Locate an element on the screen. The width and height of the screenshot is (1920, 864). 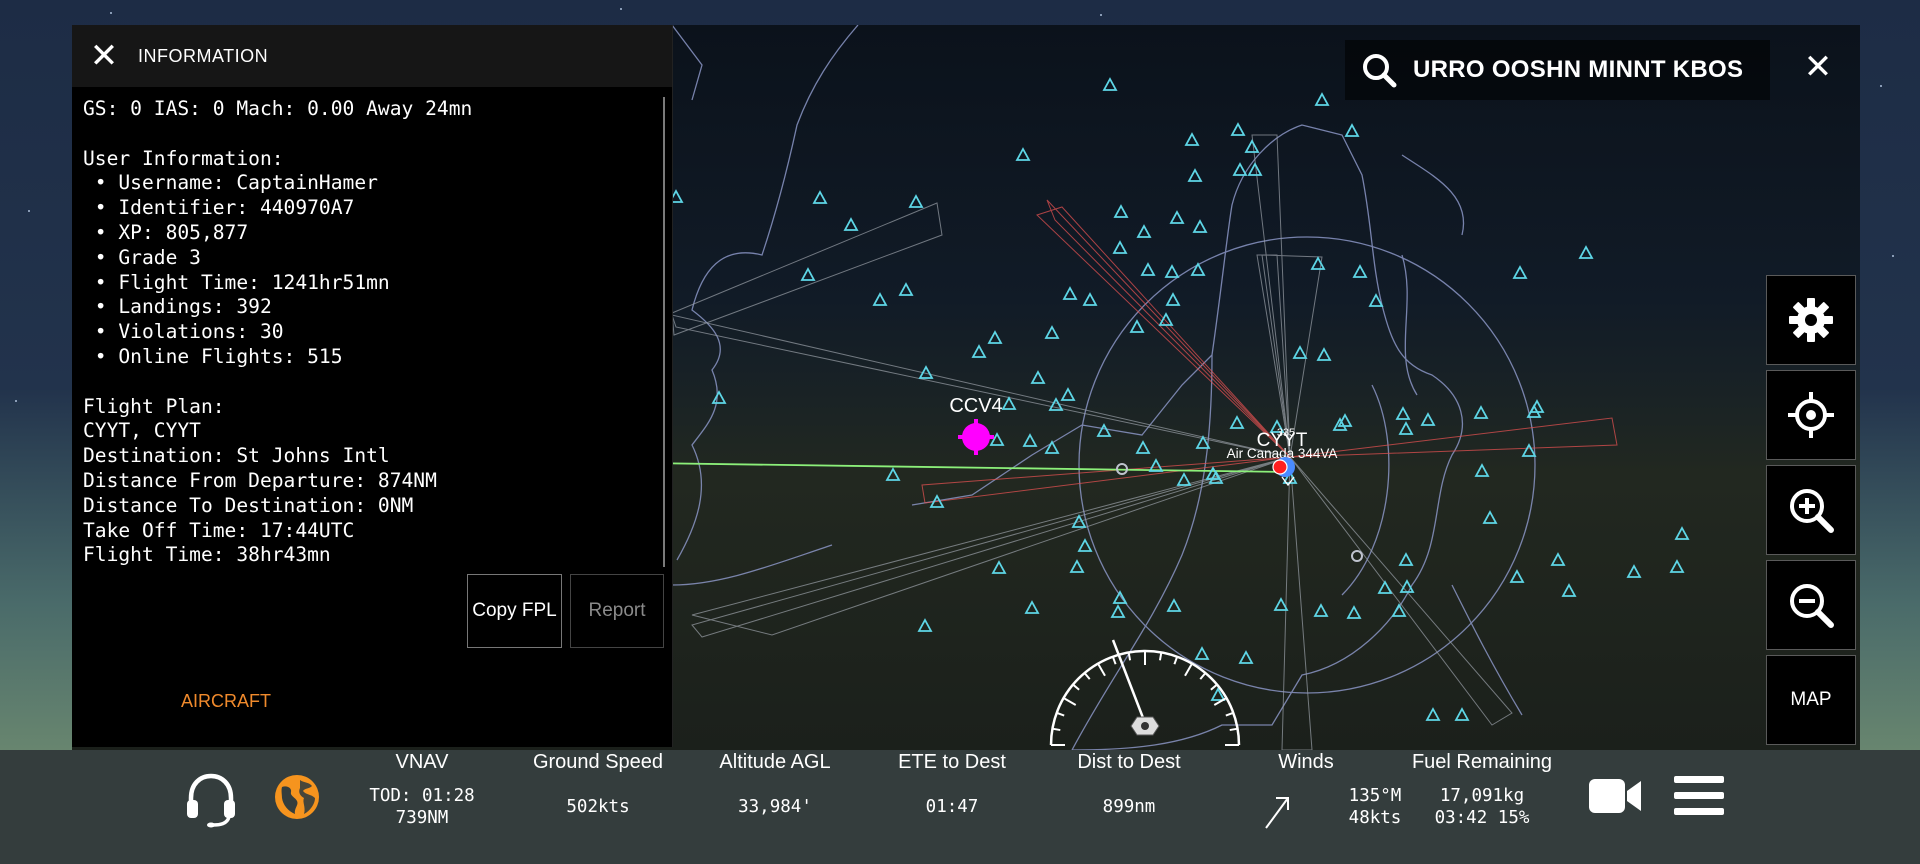
altitude-label: Altitude AGL is located at coordinates (775, 762).